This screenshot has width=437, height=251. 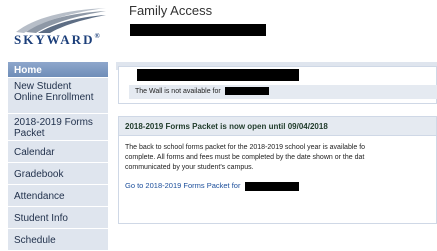 I want to click on sidebar-item-label: Gradebook, so click(x=39, y=174).